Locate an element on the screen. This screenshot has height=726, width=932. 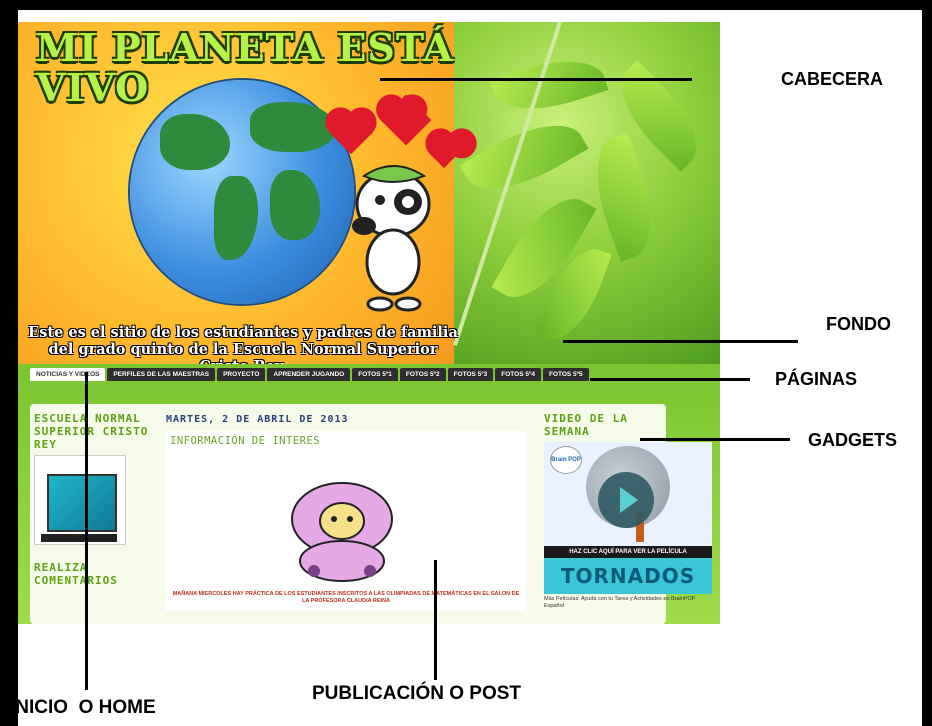
video-title: TORNADOS is located at coordinates (628, 576).